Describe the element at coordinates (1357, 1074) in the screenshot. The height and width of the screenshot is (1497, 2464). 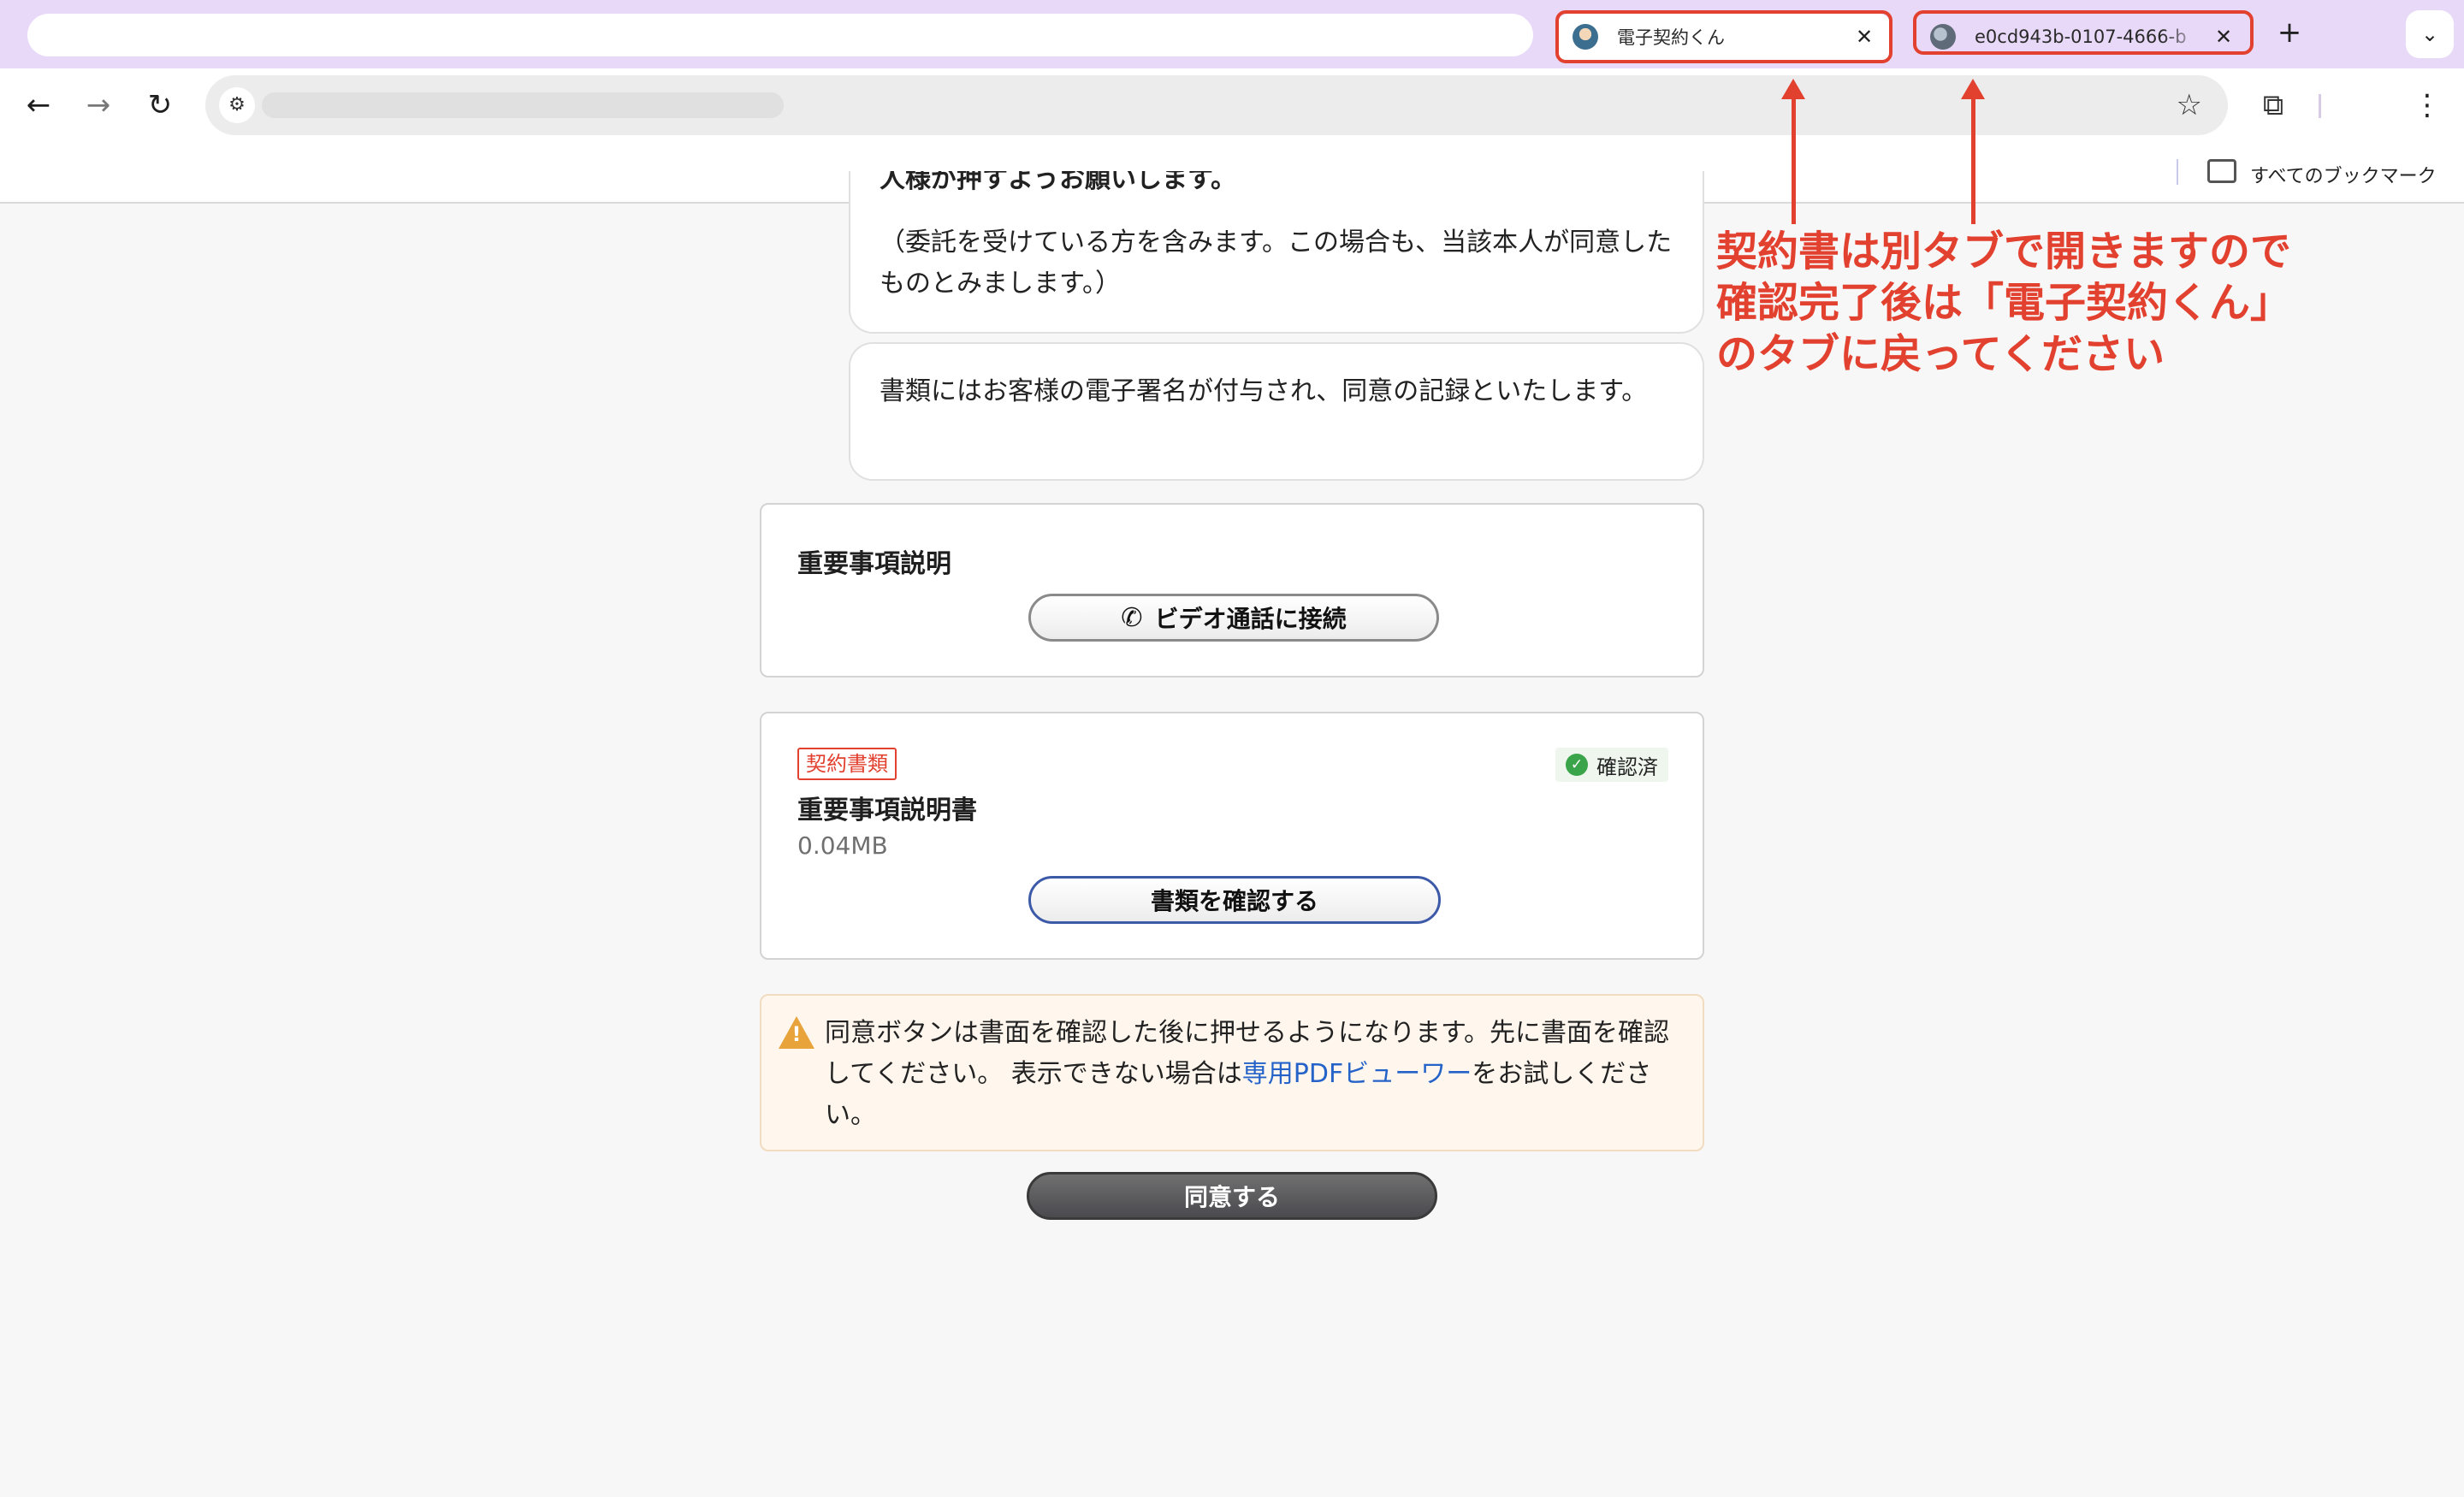
I see `pdf-viewer-link: 専用PDFビューワー` at that location.